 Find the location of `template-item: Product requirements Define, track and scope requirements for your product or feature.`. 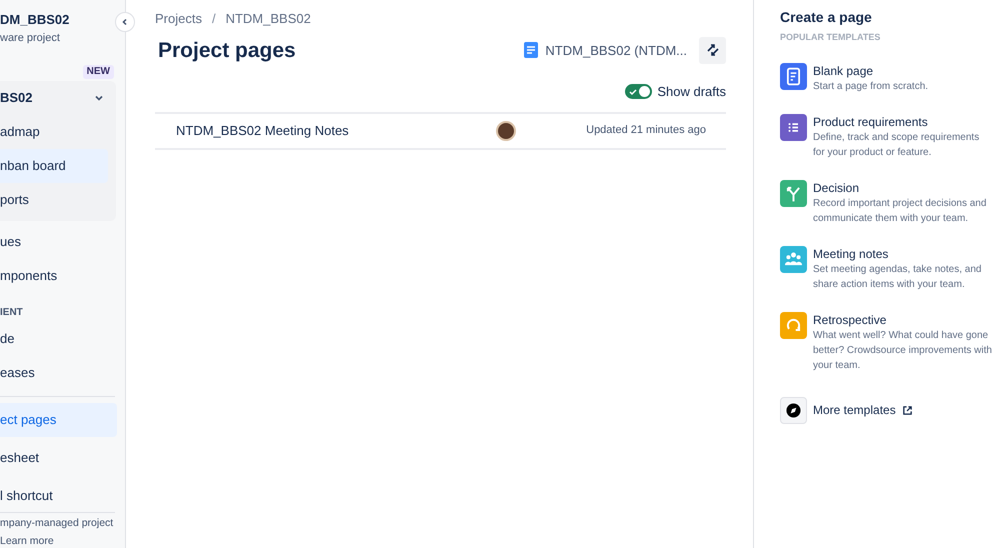

template-item: Product requirements Define, track and scope requirements for your product or feature. is located at coordinates (887, 137).